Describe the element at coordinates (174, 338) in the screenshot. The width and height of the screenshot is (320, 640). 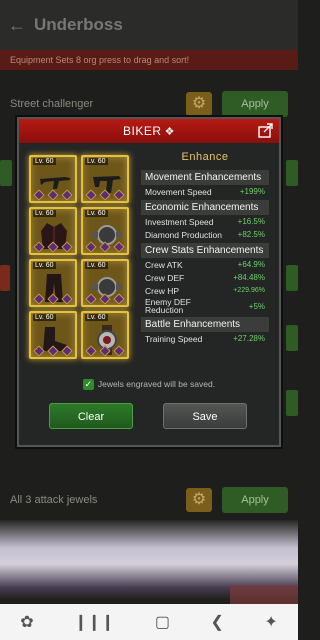
I see `stat-name: Training Speed` at that location.